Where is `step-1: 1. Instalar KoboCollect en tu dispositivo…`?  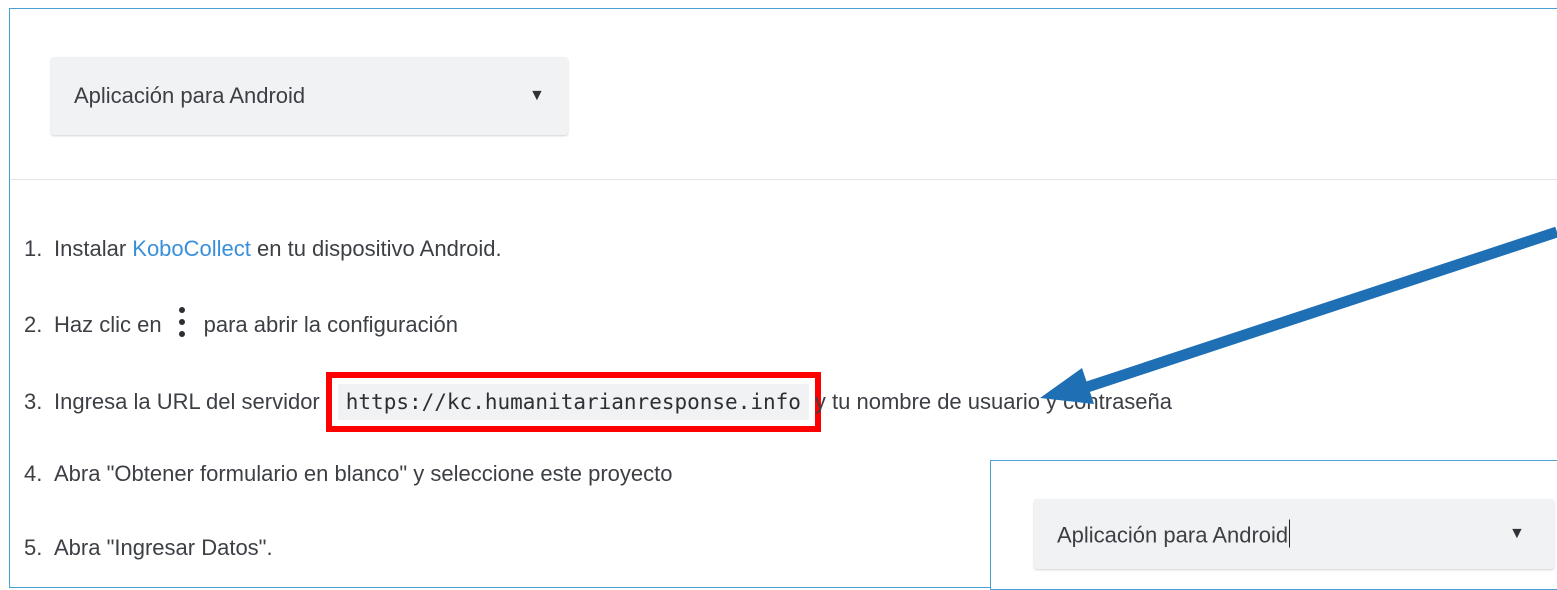 step-1: 1. Instalar KoboCollect en tu dispositivo… is located at coordinates (263, 249).